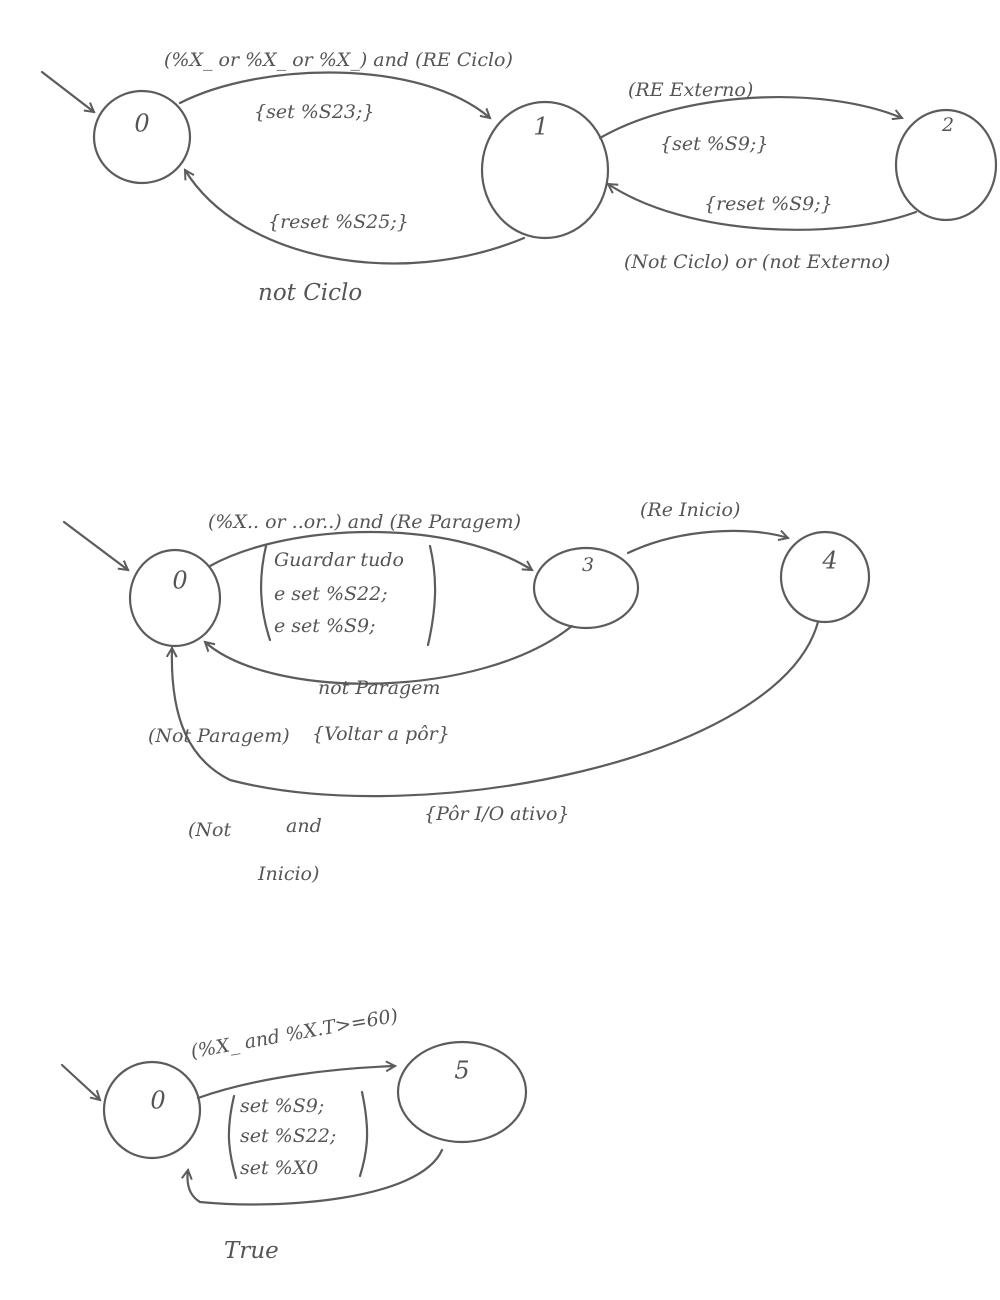 This screenshot has height=1300, width=1000. I want to click on action-0-to-5-line-3: set %X0, so click(279, 1168).